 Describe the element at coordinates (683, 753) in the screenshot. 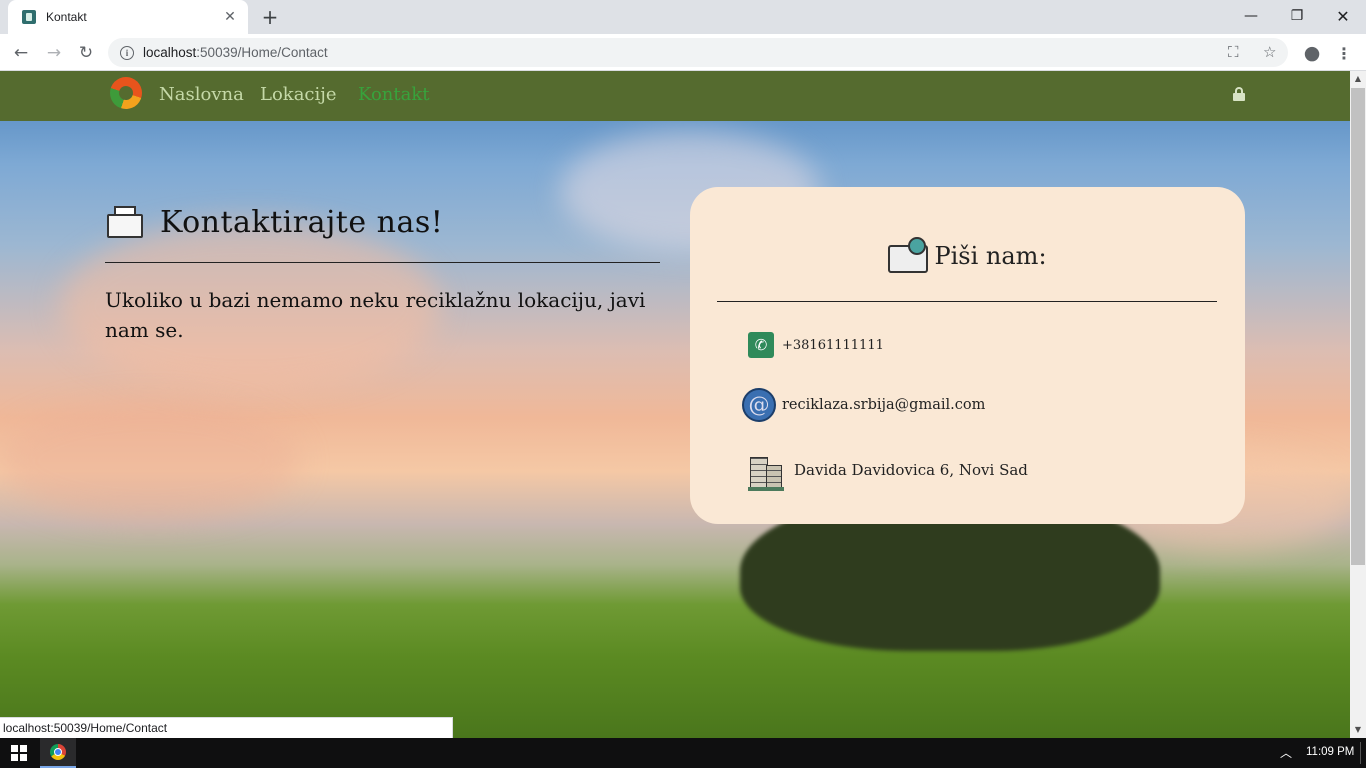

I see `os-taskbar: ︿ 11:09 PM` at that location.